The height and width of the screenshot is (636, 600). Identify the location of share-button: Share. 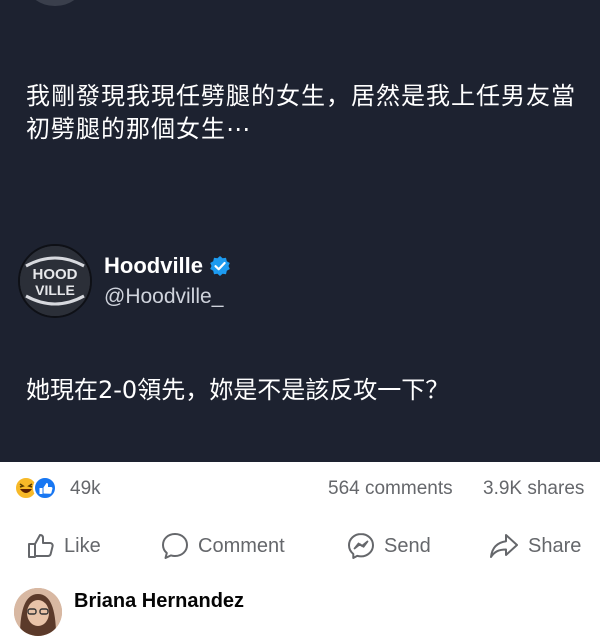
(534, 546).